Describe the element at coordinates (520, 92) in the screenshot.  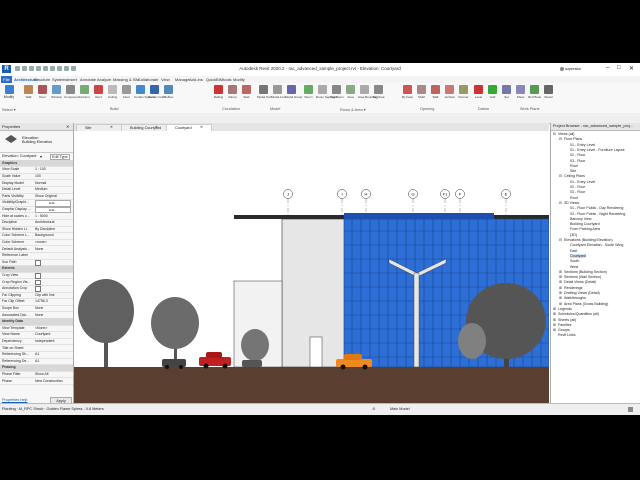
I see `workplane-tool-show: Show` at that location.